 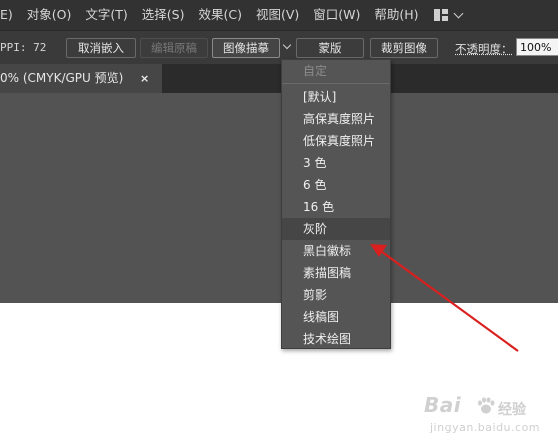 What do you see at coordinates (443, 405) in the screenshot?
I see `watermark-logo: Bai` at bounding box center [443, 405].